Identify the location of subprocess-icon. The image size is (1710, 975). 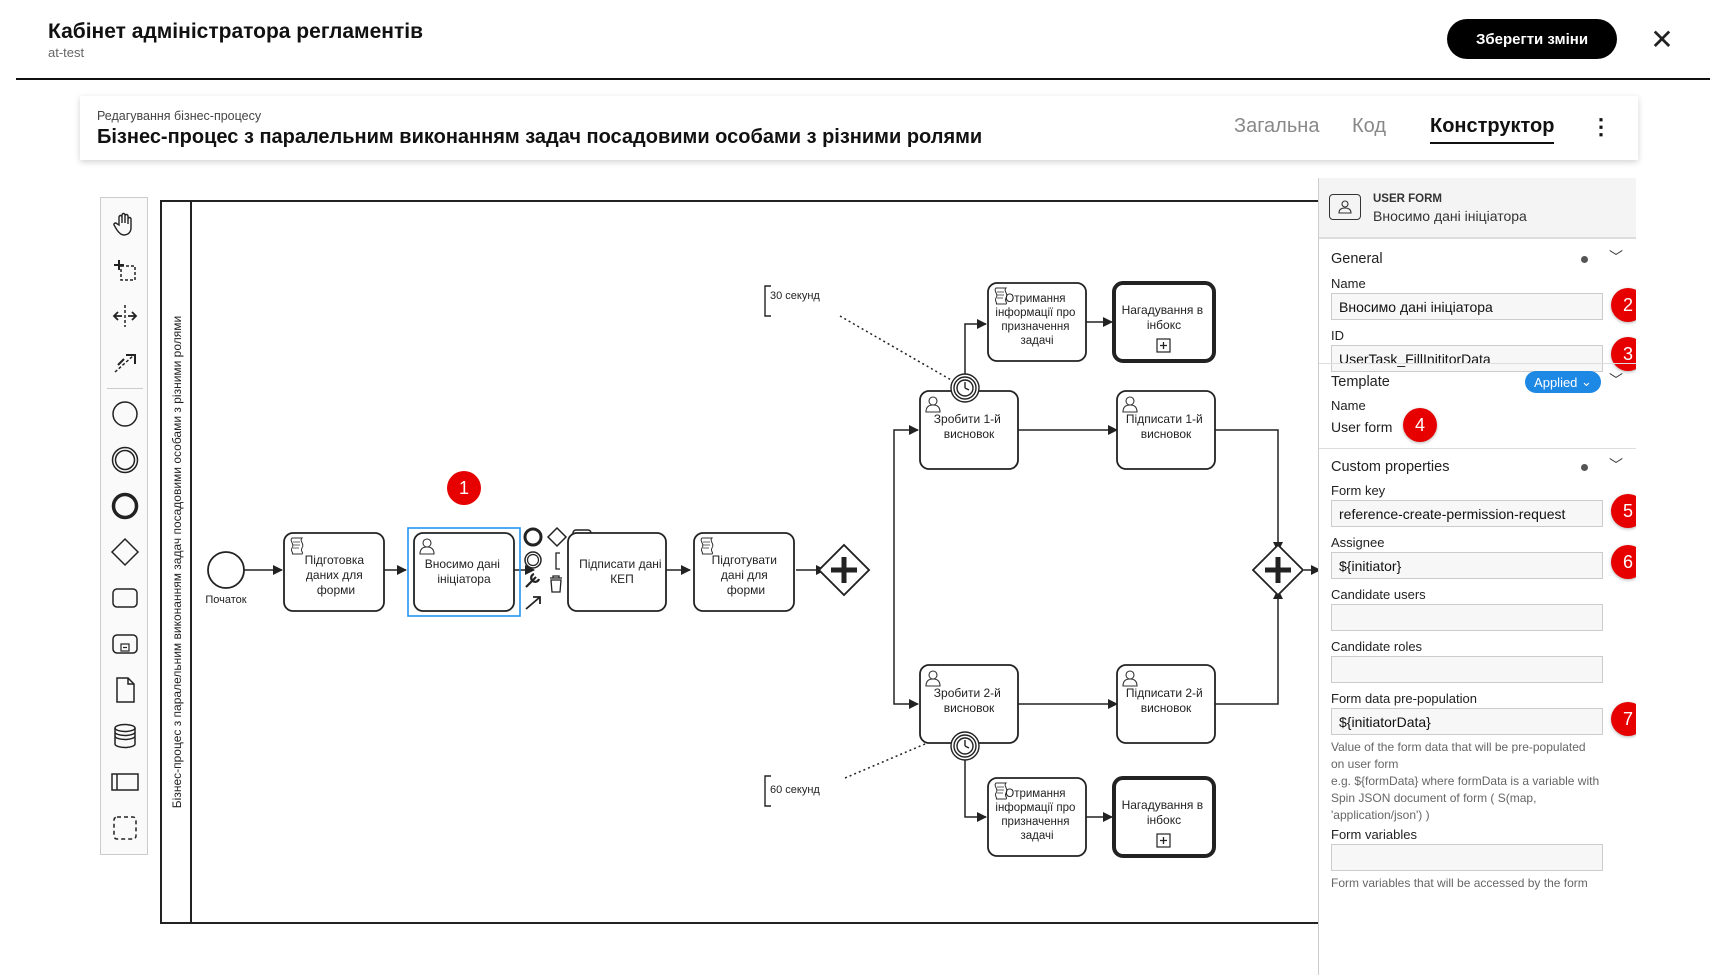
(125, 644).